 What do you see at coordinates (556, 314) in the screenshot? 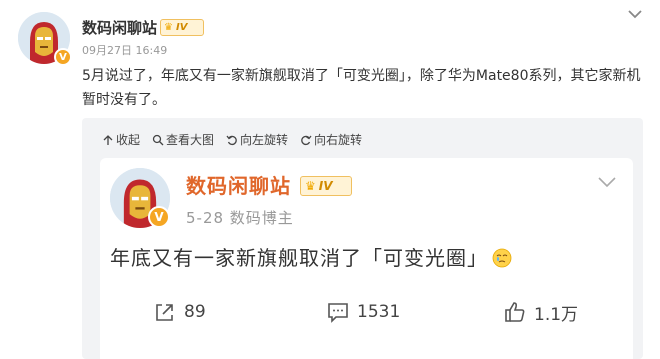
I see `like-count: 1.1万` at bounding box center [556, 314].